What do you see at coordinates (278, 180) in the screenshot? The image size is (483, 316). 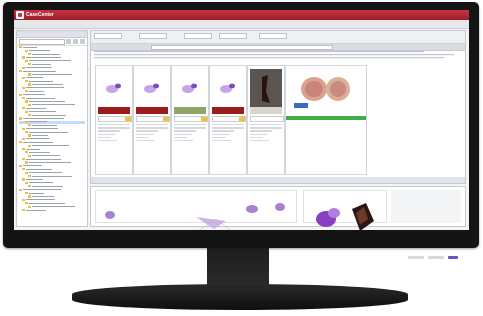 I see `main-footer` at bounding box center [278, 180].